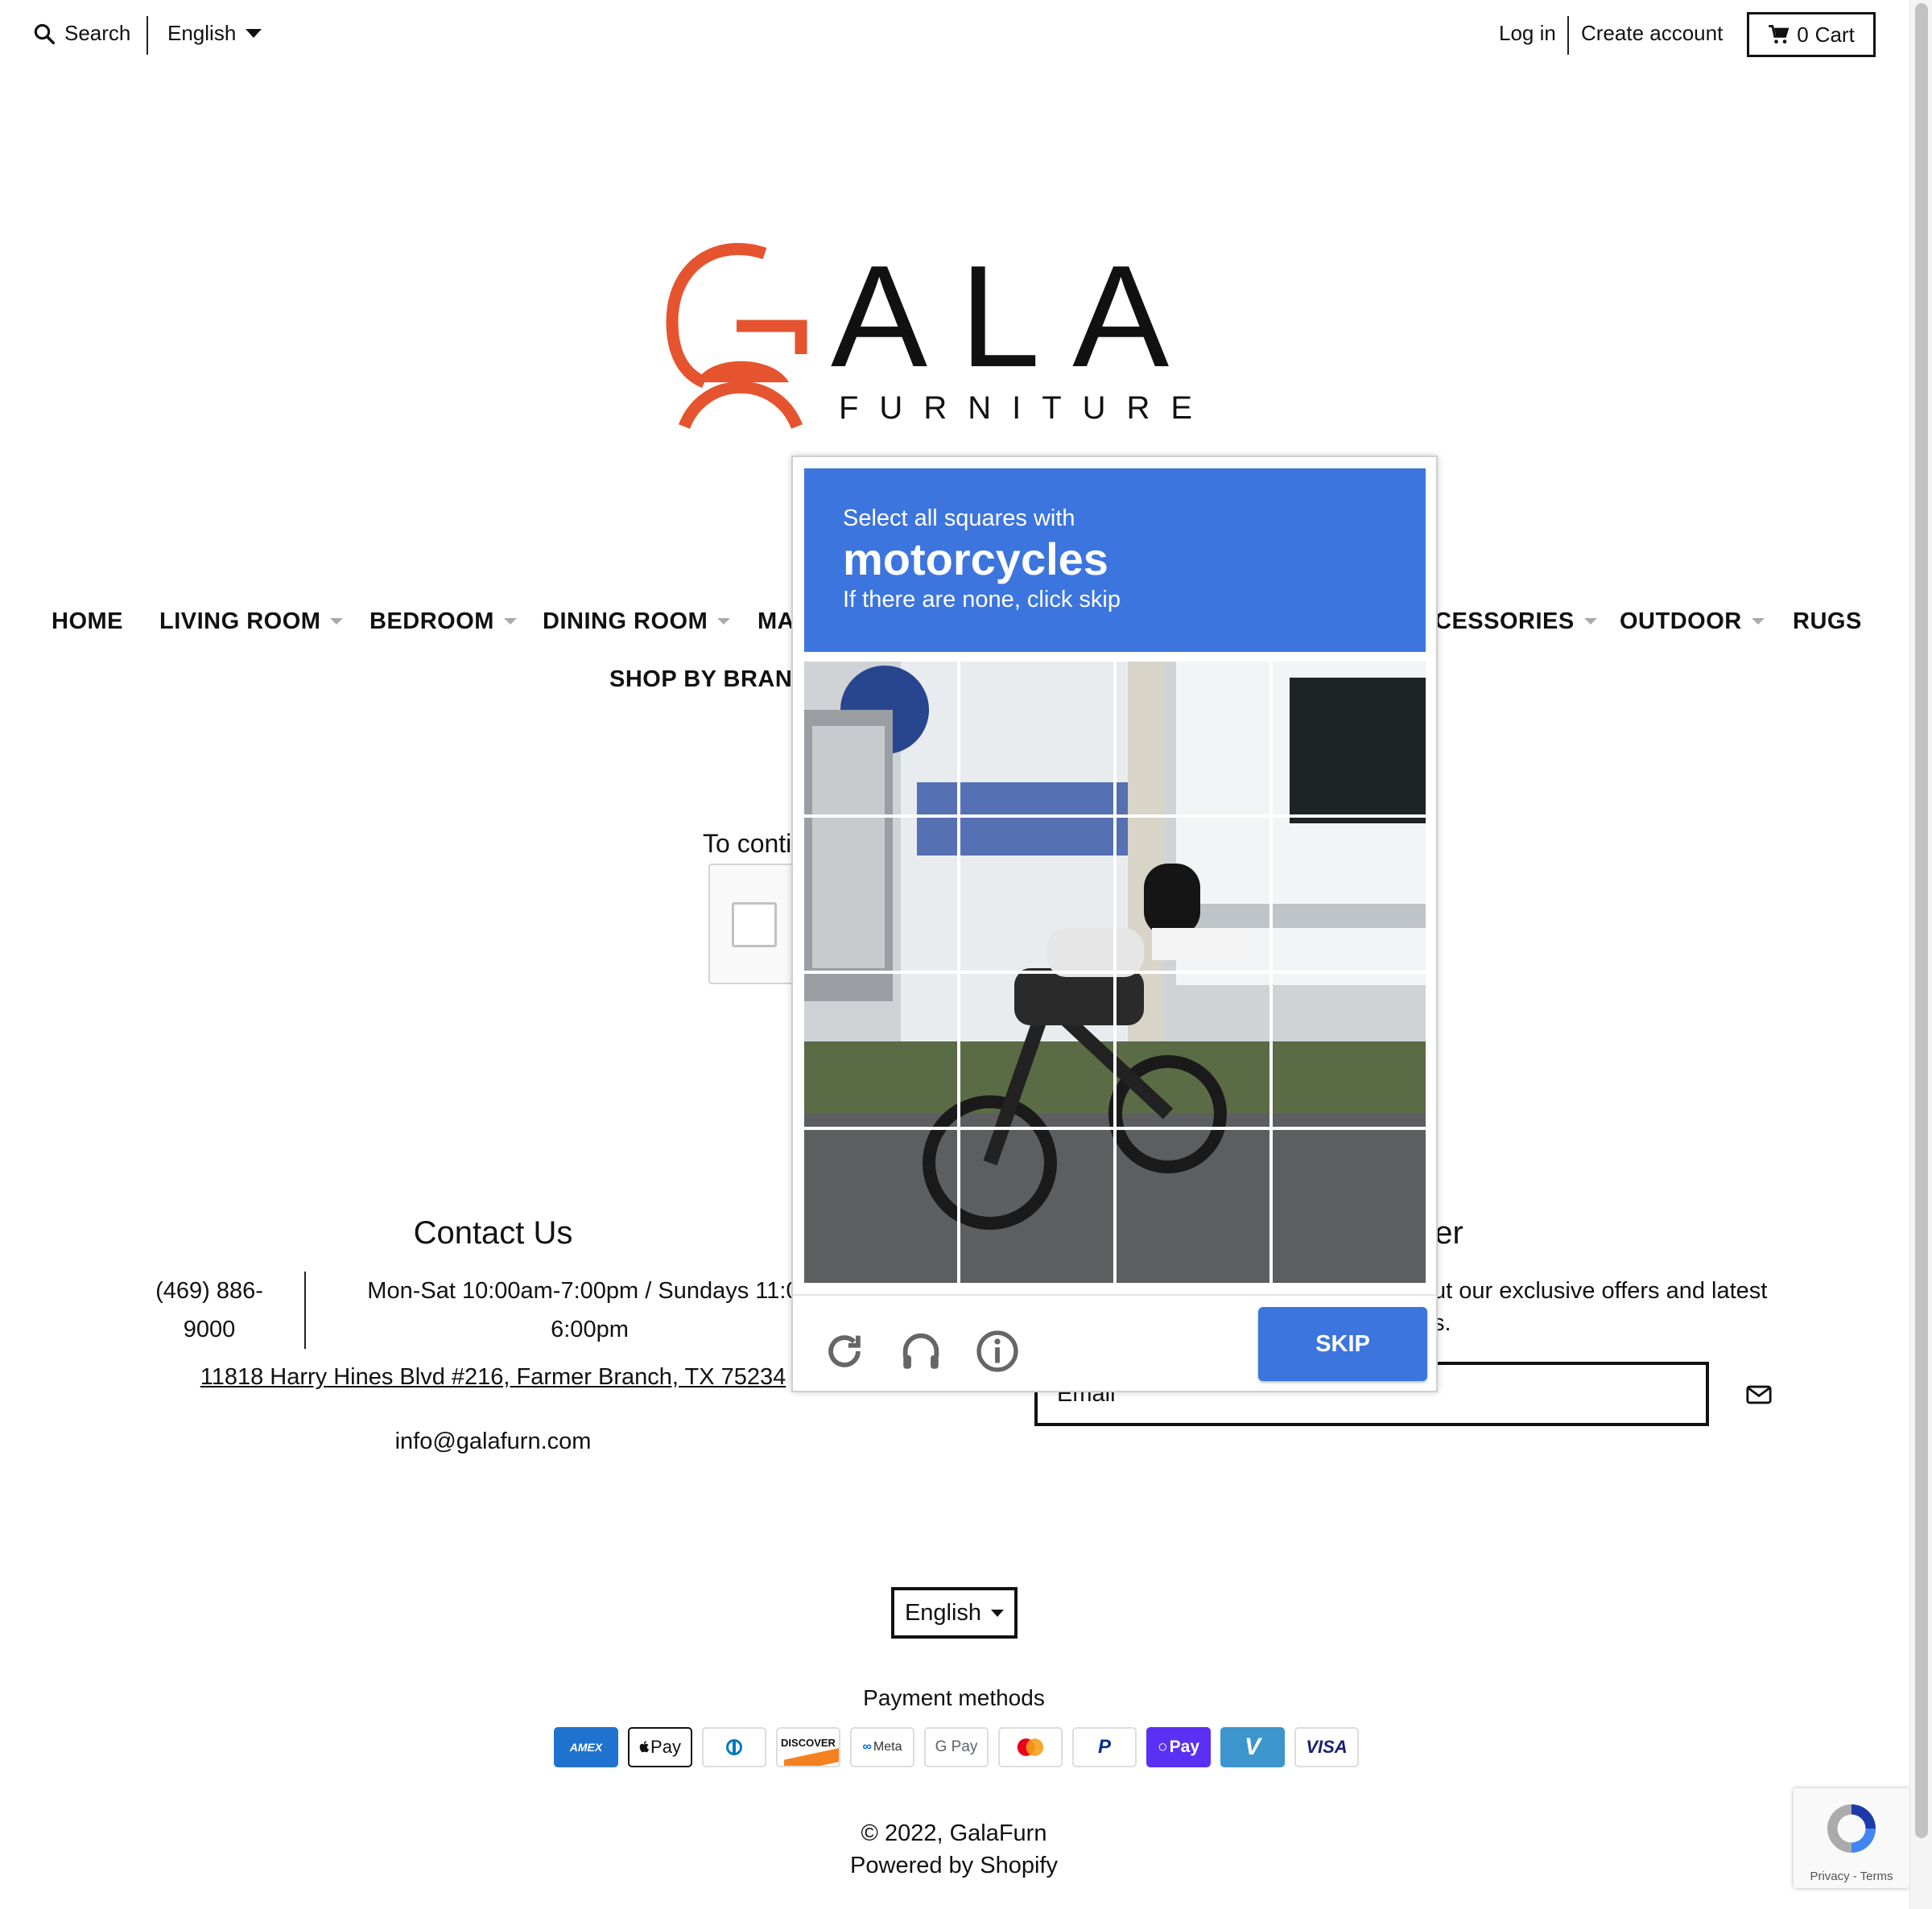  Describe the element at coordinates (1759, 1394) in the screenshot. I see `subscribe-mail-icon` at that location.